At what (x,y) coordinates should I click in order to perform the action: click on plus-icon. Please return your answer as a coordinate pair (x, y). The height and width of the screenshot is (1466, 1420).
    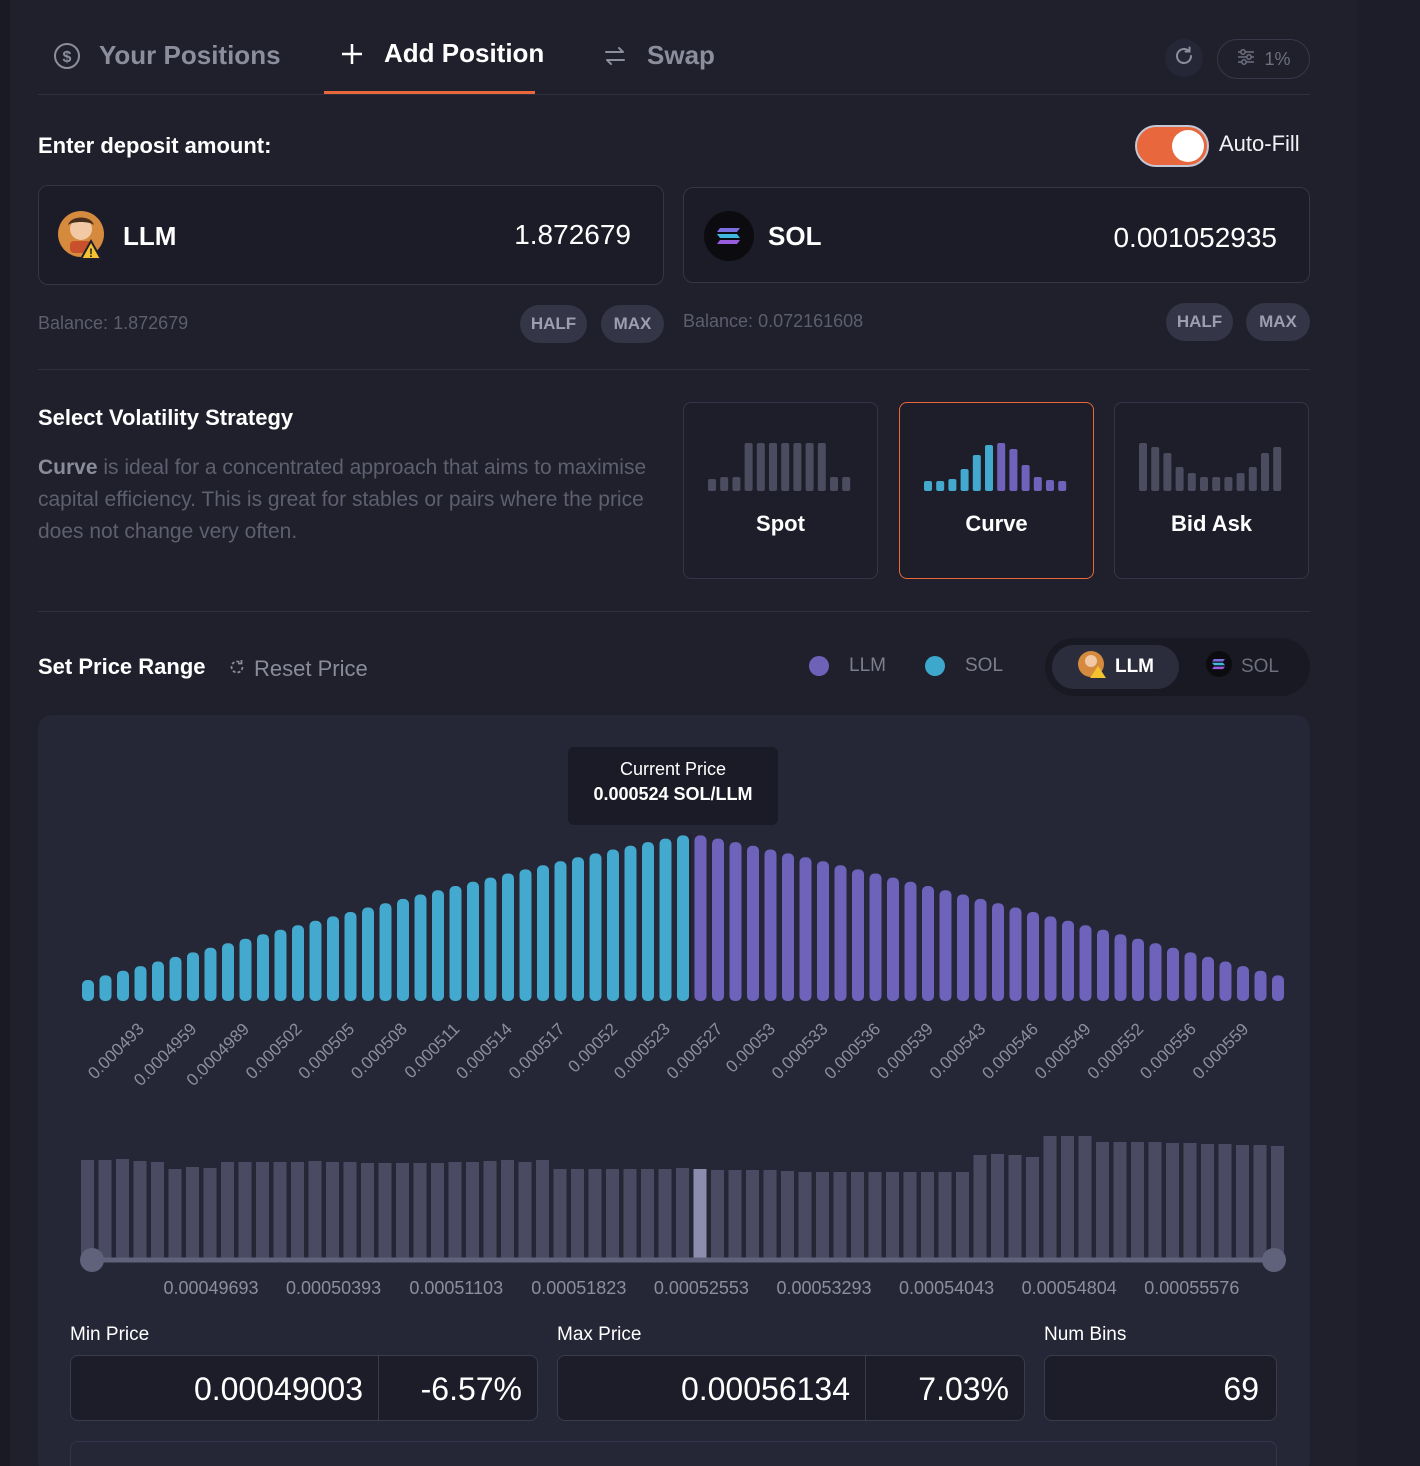
    Looking at the image, I should click on (352, 54).